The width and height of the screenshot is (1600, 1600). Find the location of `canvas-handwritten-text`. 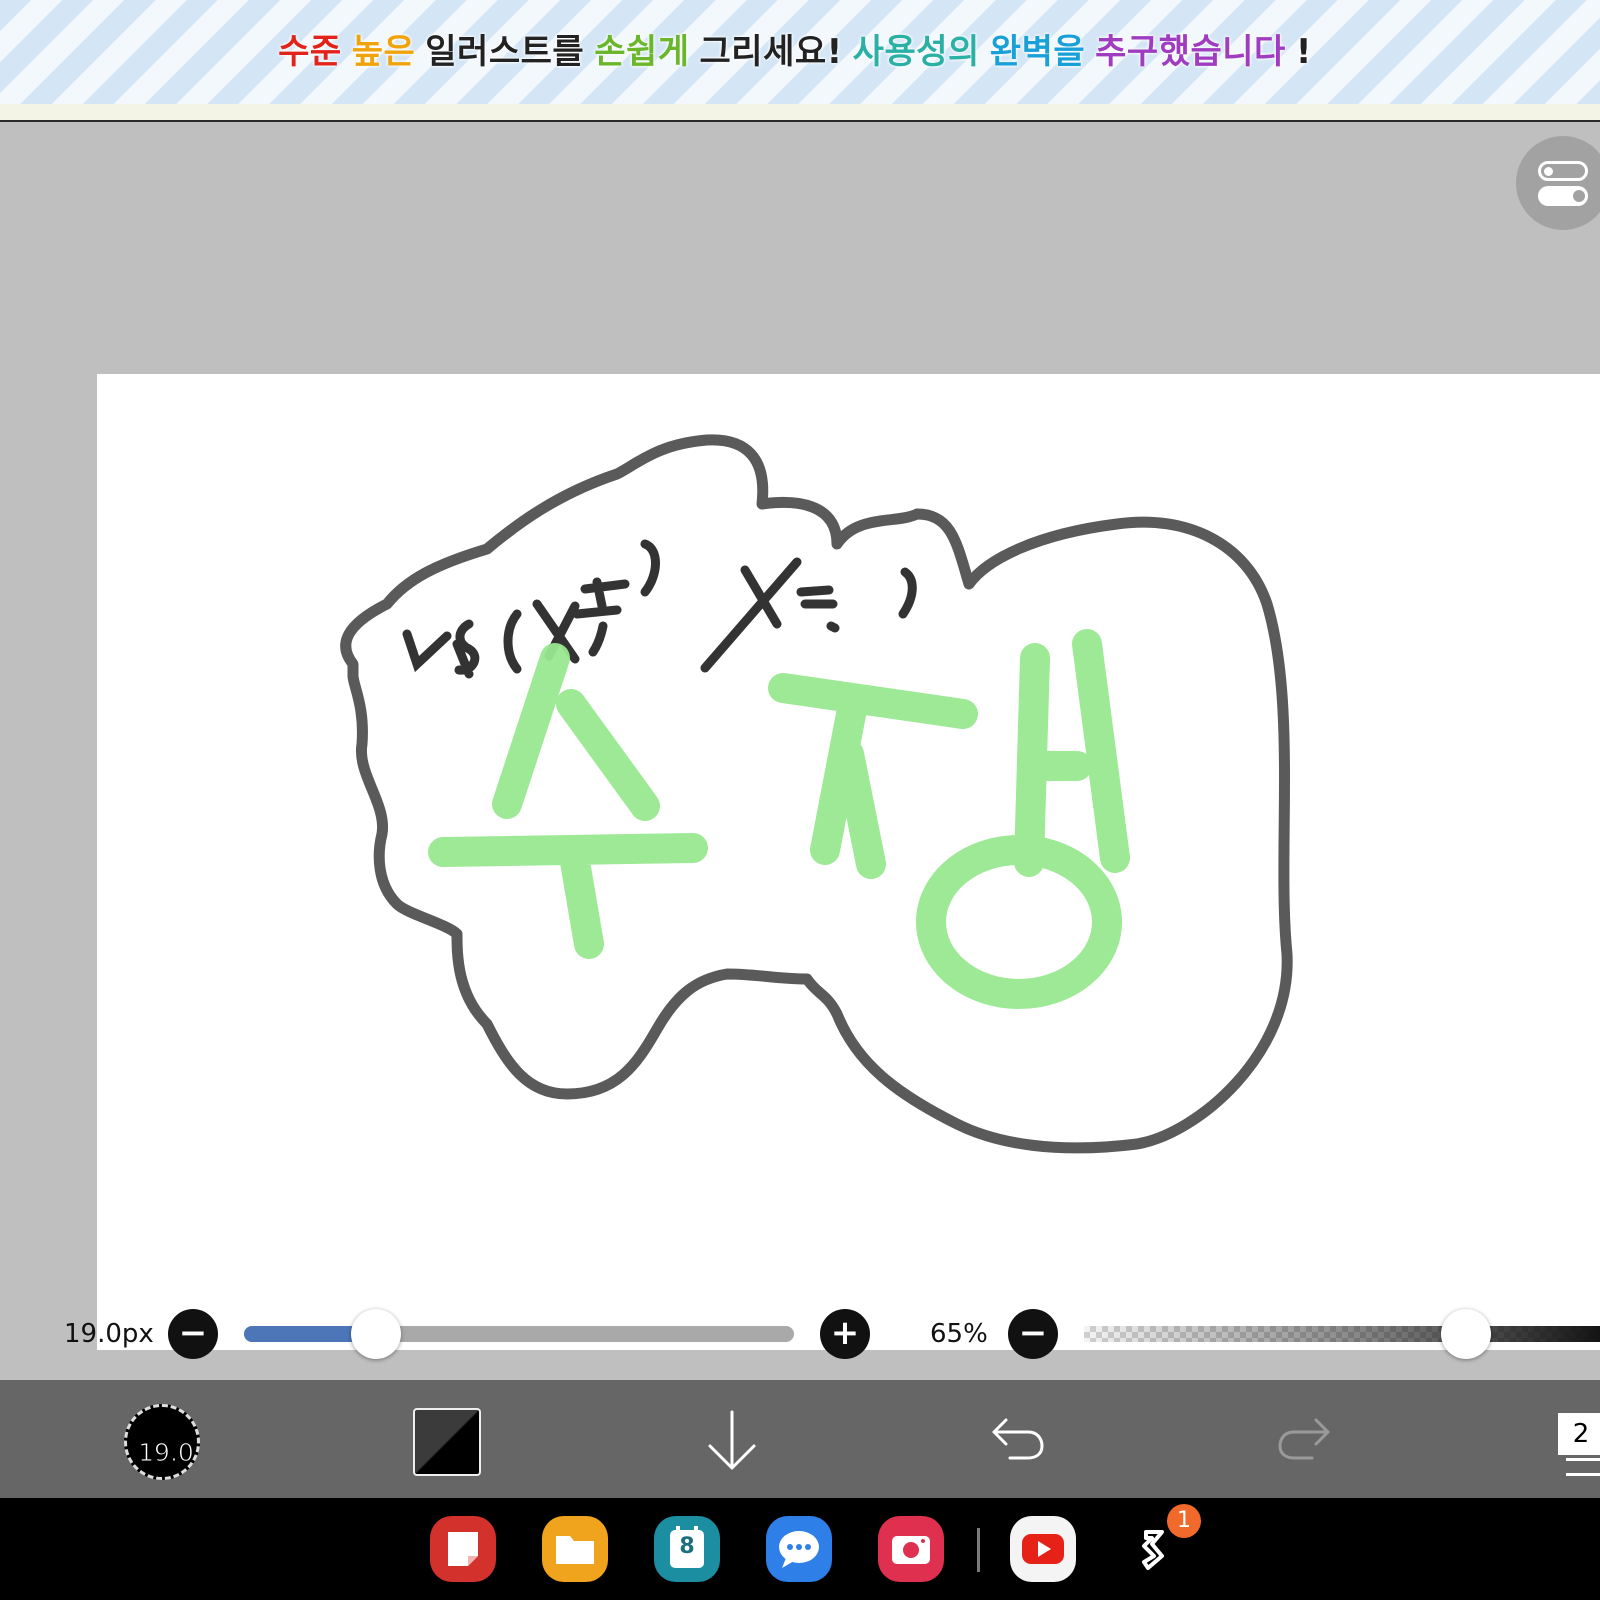

canvas-handwritten-text is located at coordinates (779, 819).